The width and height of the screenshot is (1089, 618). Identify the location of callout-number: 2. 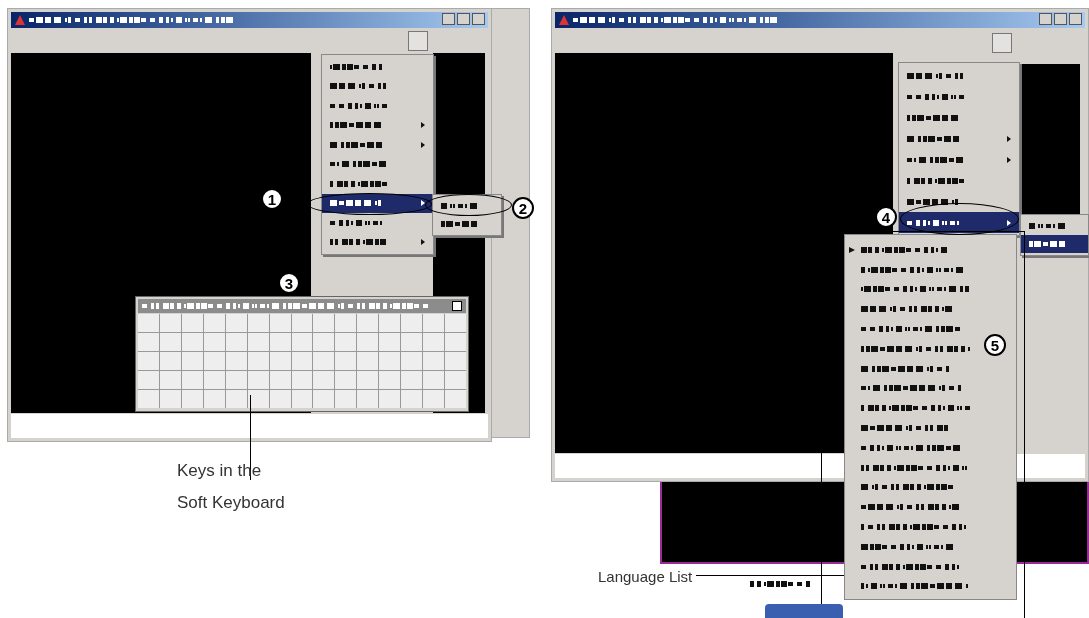
(523, 208).